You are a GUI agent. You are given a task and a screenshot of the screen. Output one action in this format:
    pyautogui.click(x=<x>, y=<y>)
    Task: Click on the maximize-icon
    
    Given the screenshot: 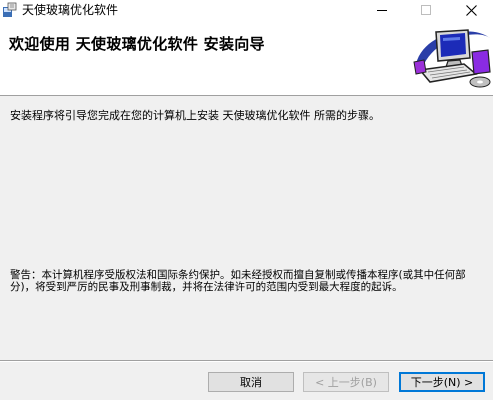 What is the action you would take?
    pyautogui.click(x=426, y=10)
    